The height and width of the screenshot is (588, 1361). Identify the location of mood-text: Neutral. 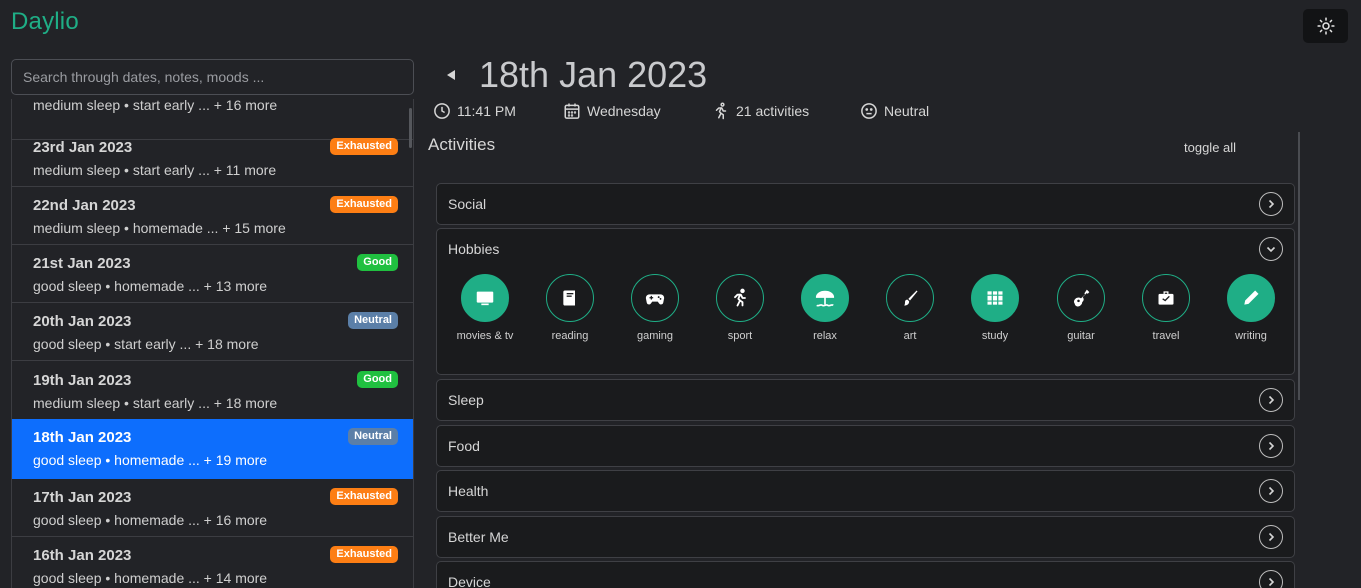
(907, 111).